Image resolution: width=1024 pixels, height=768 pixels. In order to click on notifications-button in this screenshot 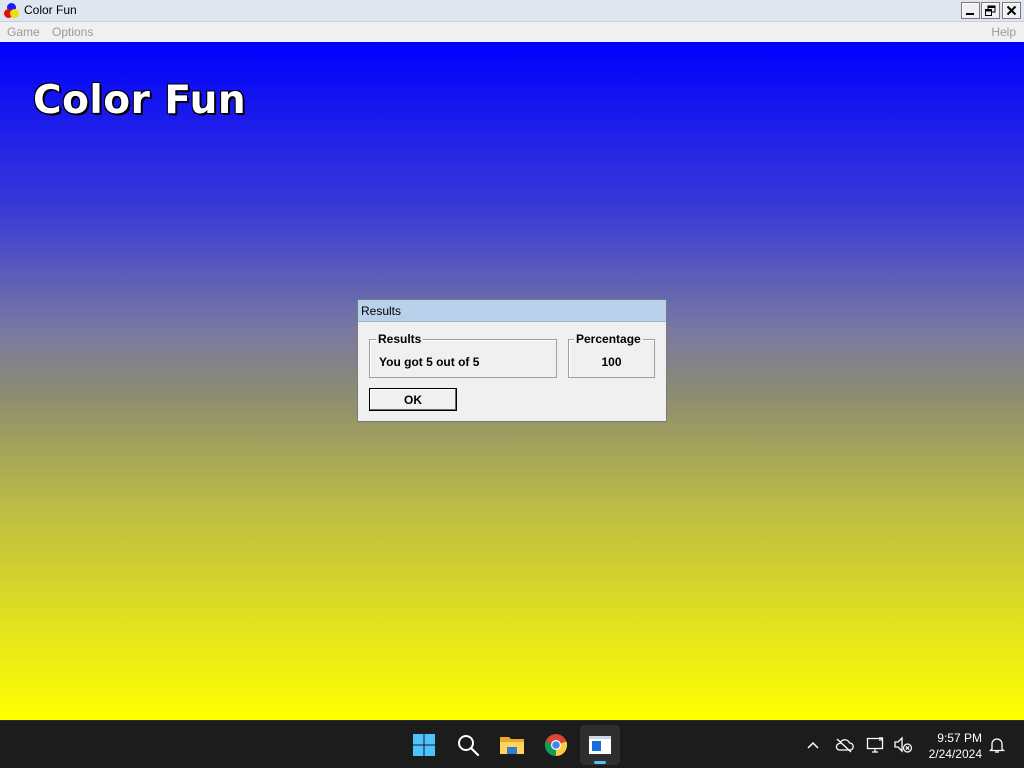, I will do `click(997, 745)`.